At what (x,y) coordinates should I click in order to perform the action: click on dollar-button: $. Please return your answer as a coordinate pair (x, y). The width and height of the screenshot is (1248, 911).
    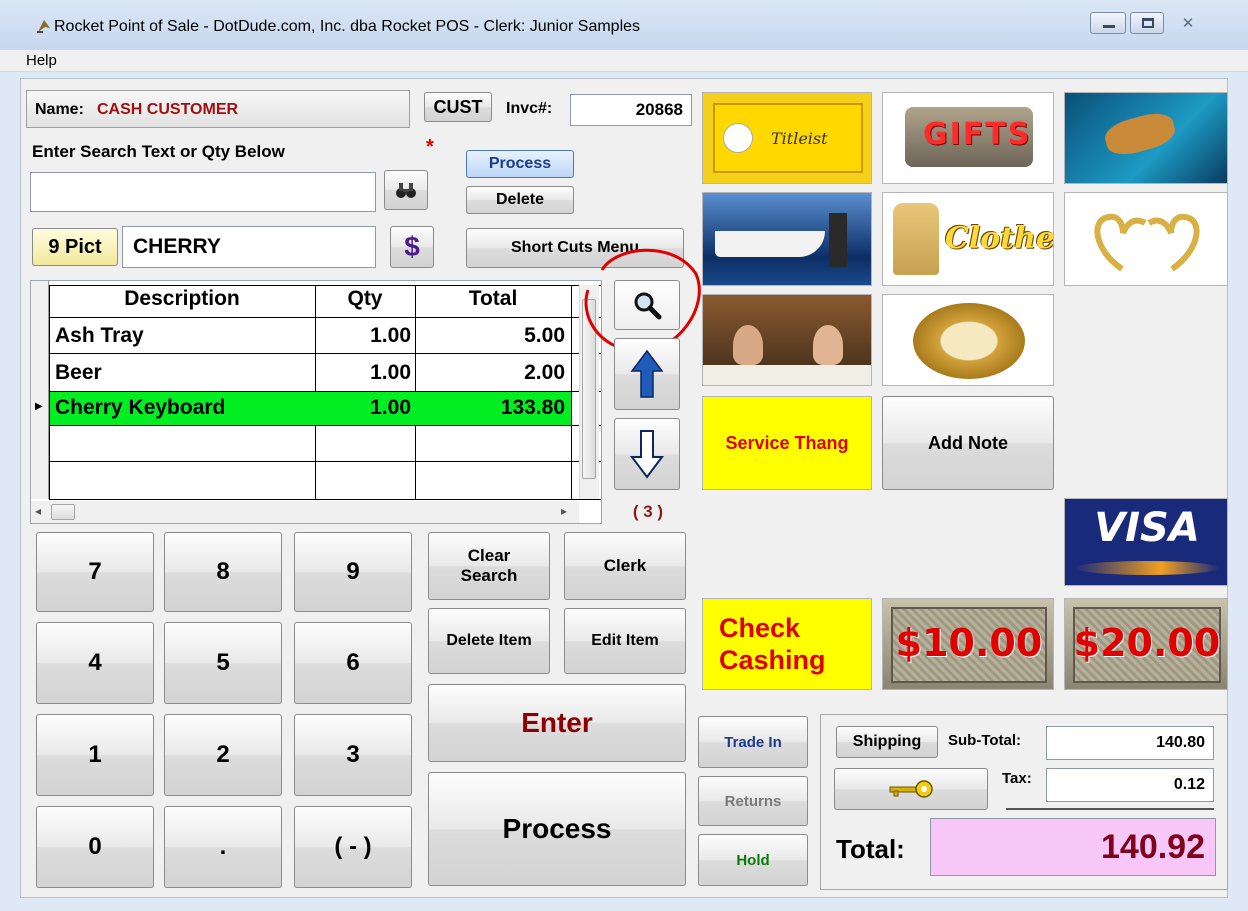
    Looking at the image, I should click on (412, 247).